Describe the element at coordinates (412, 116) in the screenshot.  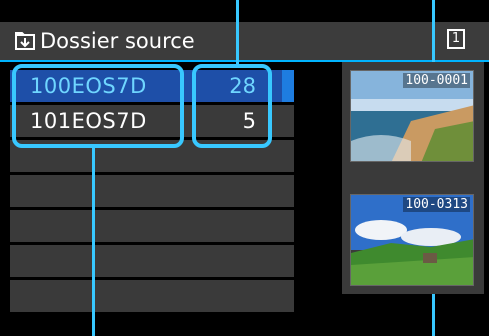
I see `first-image-thumbnail: 100-0001` at that location.